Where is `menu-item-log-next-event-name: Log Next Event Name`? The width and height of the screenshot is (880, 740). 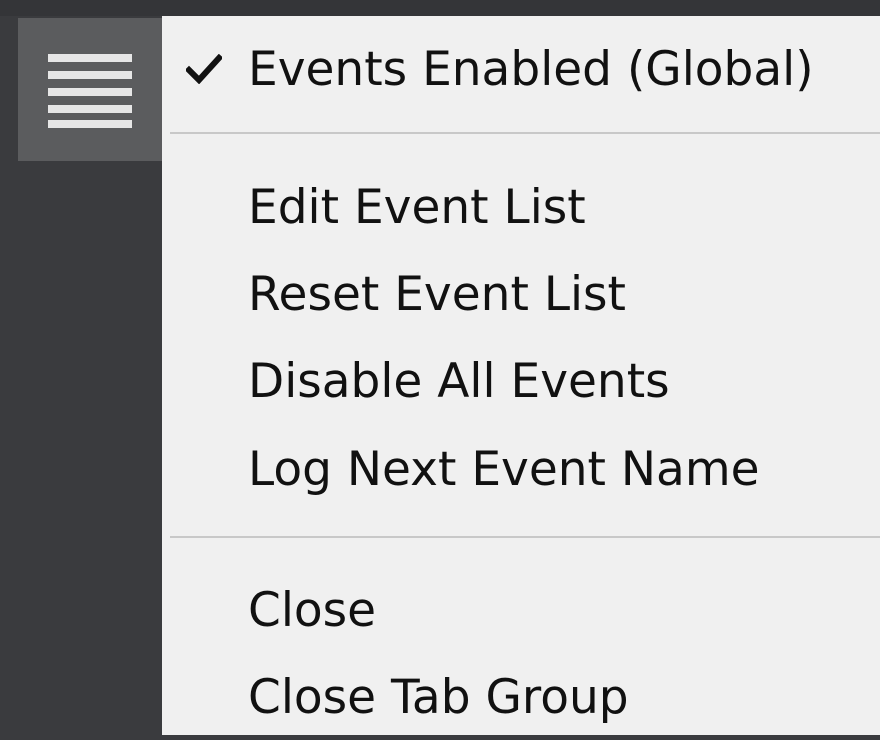
menu-item-log-next-event-name: Log Next Event Name is located at coordinates (521, 469).